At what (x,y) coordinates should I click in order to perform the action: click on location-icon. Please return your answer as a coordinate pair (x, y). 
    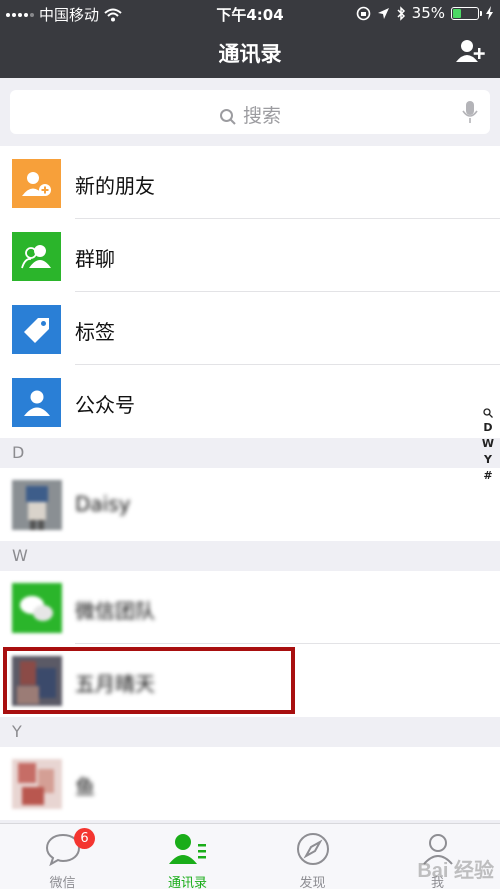
    Looking at the image, I should click on (383, 13).